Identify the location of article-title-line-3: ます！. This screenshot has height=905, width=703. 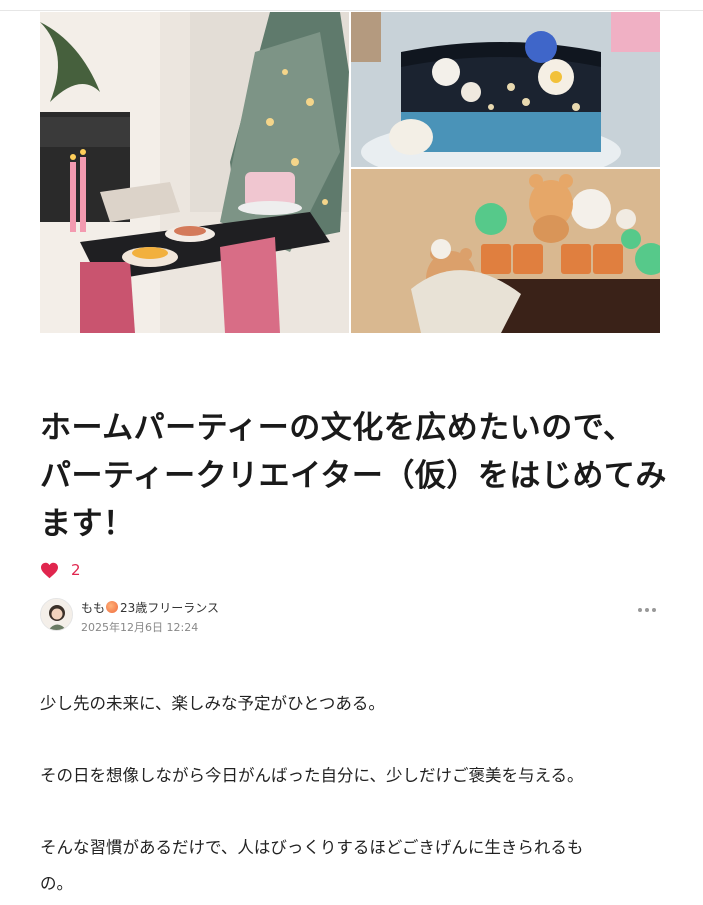
(87, 524).